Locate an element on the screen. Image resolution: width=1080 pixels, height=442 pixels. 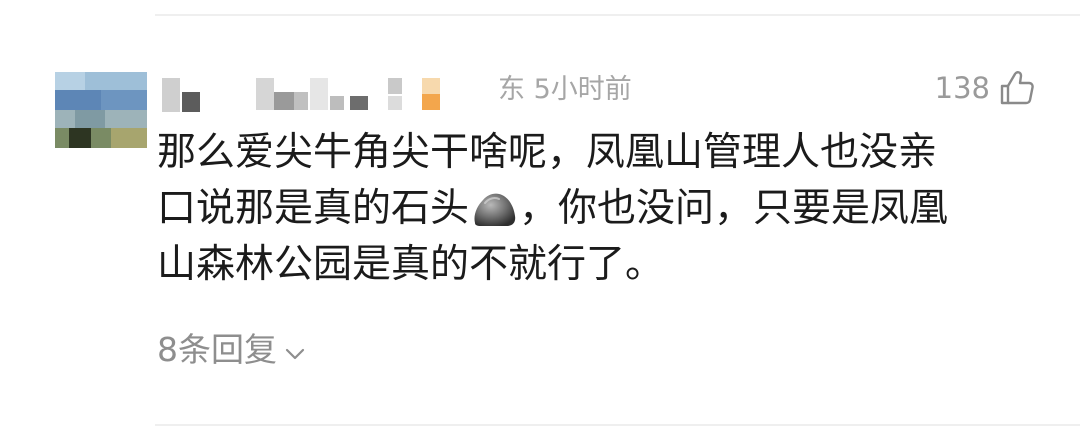
rock-emoji is located at coordinates (494, 209).